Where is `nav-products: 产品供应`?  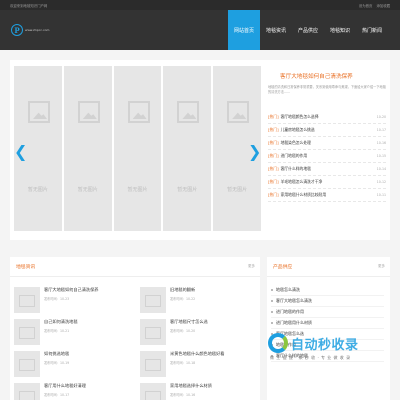
nav-products: 产品供应 is located at coordinates (308, 30).